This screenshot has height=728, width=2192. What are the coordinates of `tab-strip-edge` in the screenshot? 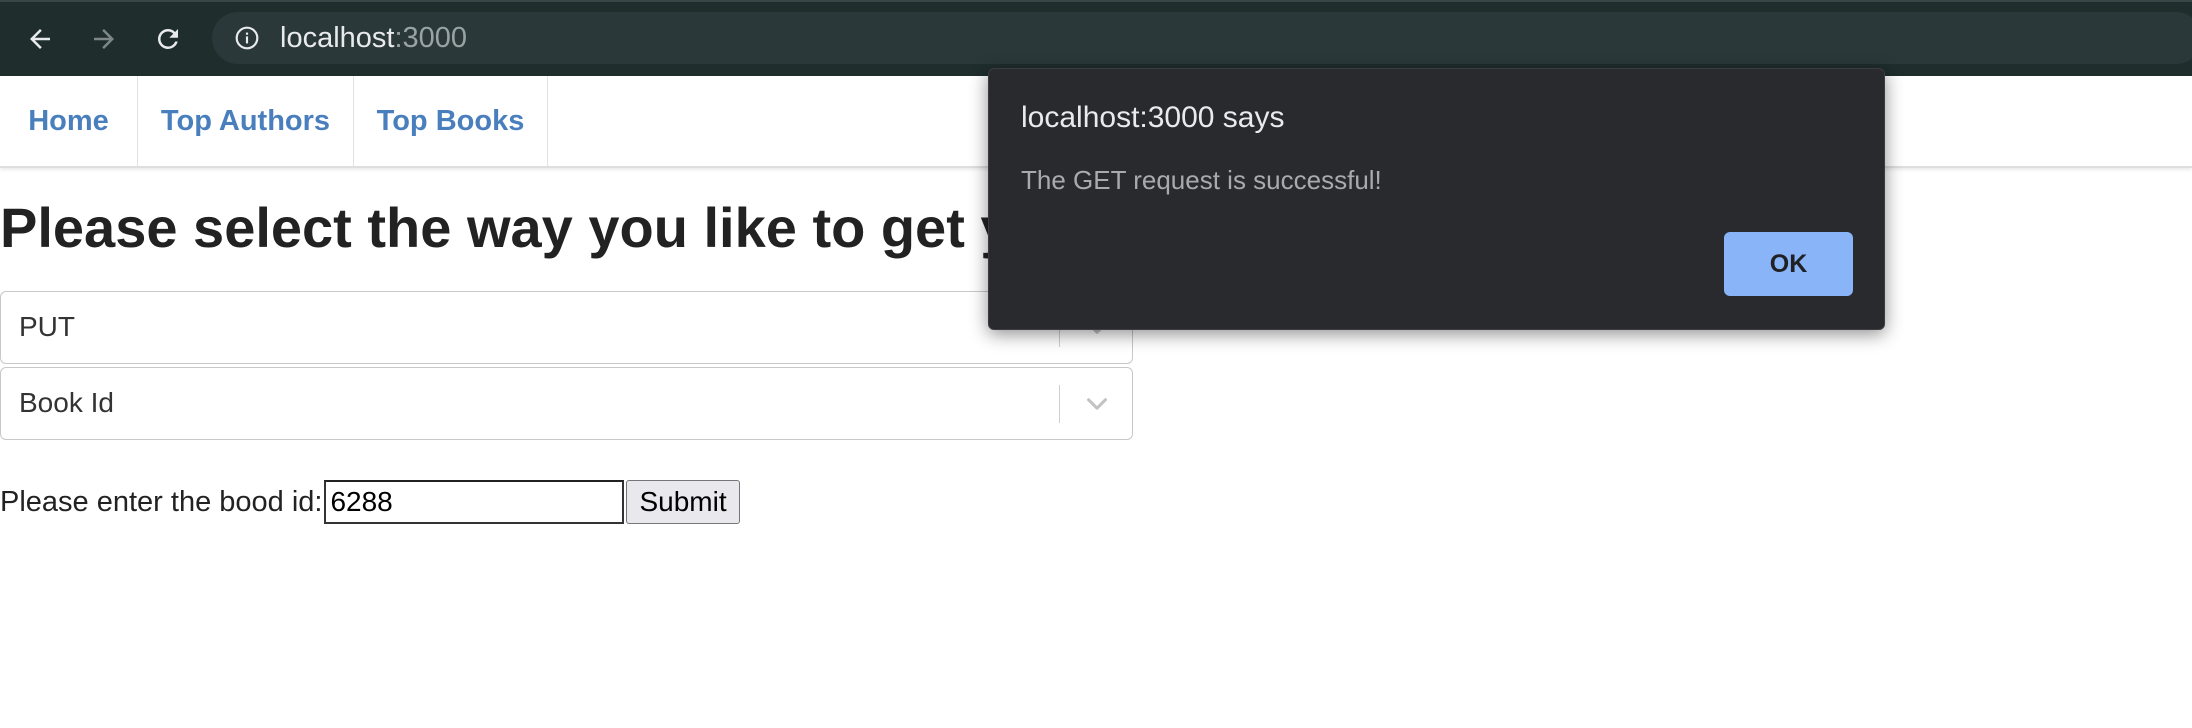 It's located at (1096, 1).